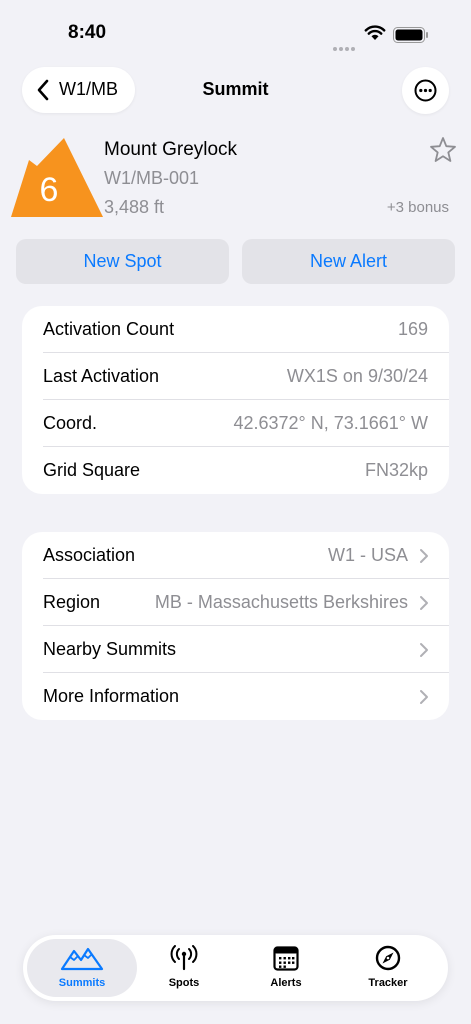  I want to click on new-alert-button: New Alert, so click(348, 261).